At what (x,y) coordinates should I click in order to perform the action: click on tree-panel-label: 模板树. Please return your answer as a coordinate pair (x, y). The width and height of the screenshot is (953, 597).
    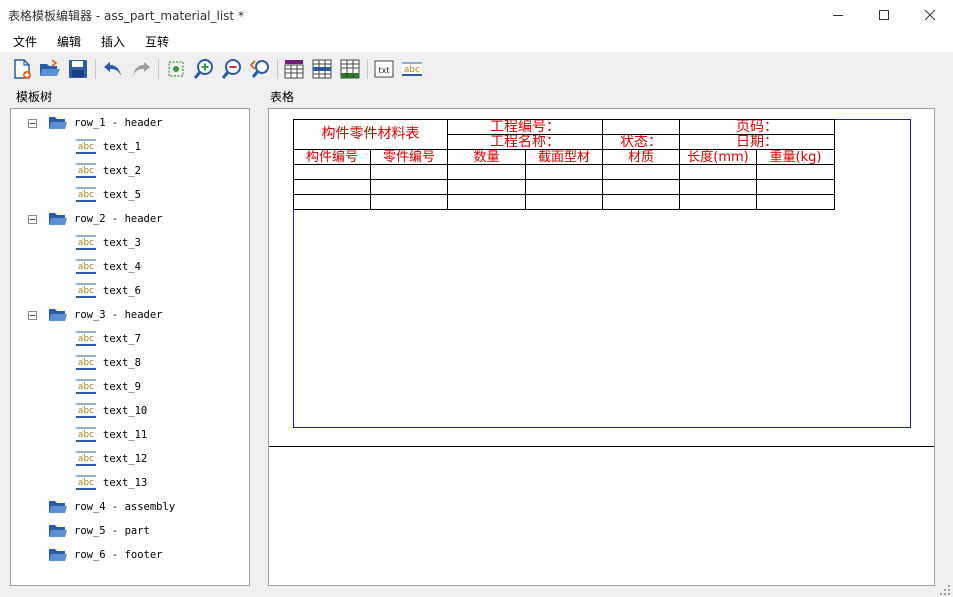
    Looking at the image, I should click on (34, 97).